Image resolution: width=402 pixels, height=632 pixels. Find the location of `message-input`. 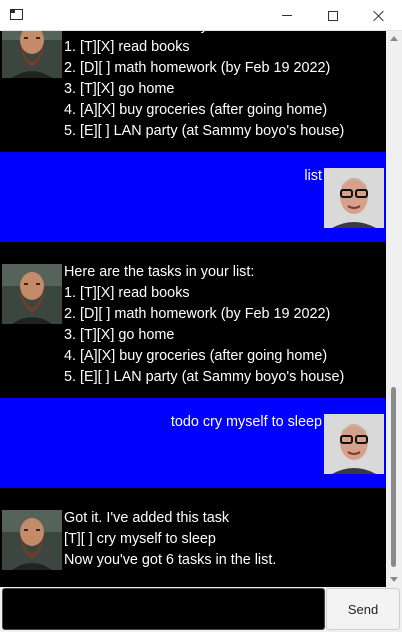

message-input is located at coordinates (163, 609).